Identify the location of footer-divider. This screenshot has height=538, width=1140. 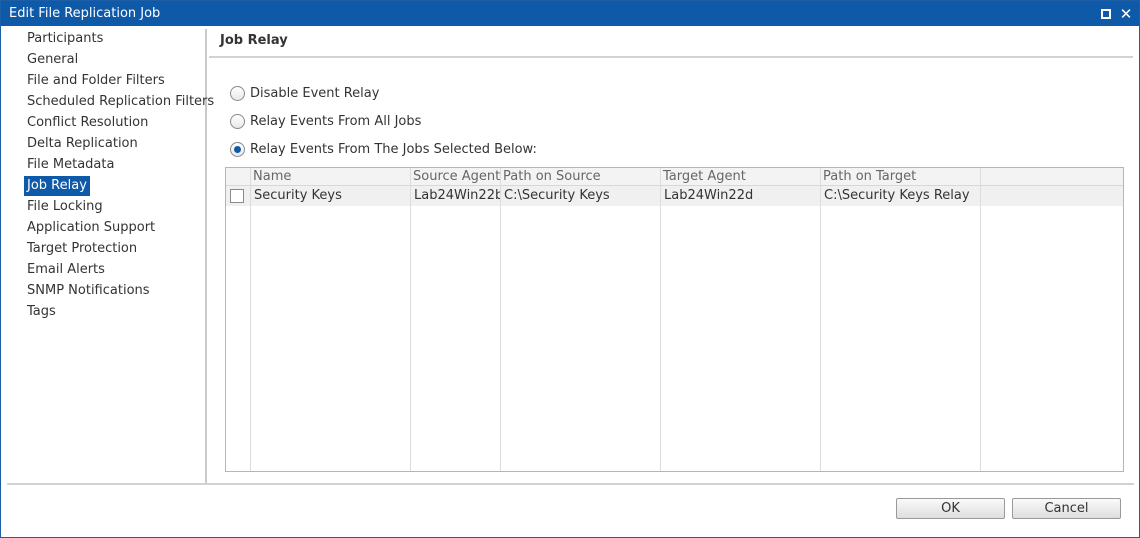
(570, 484).